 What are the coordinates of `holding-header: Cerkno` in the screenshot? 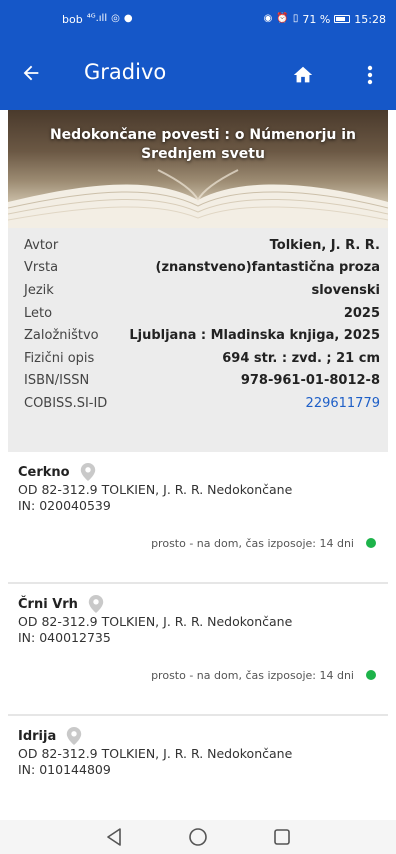 It's located at (198, 472).